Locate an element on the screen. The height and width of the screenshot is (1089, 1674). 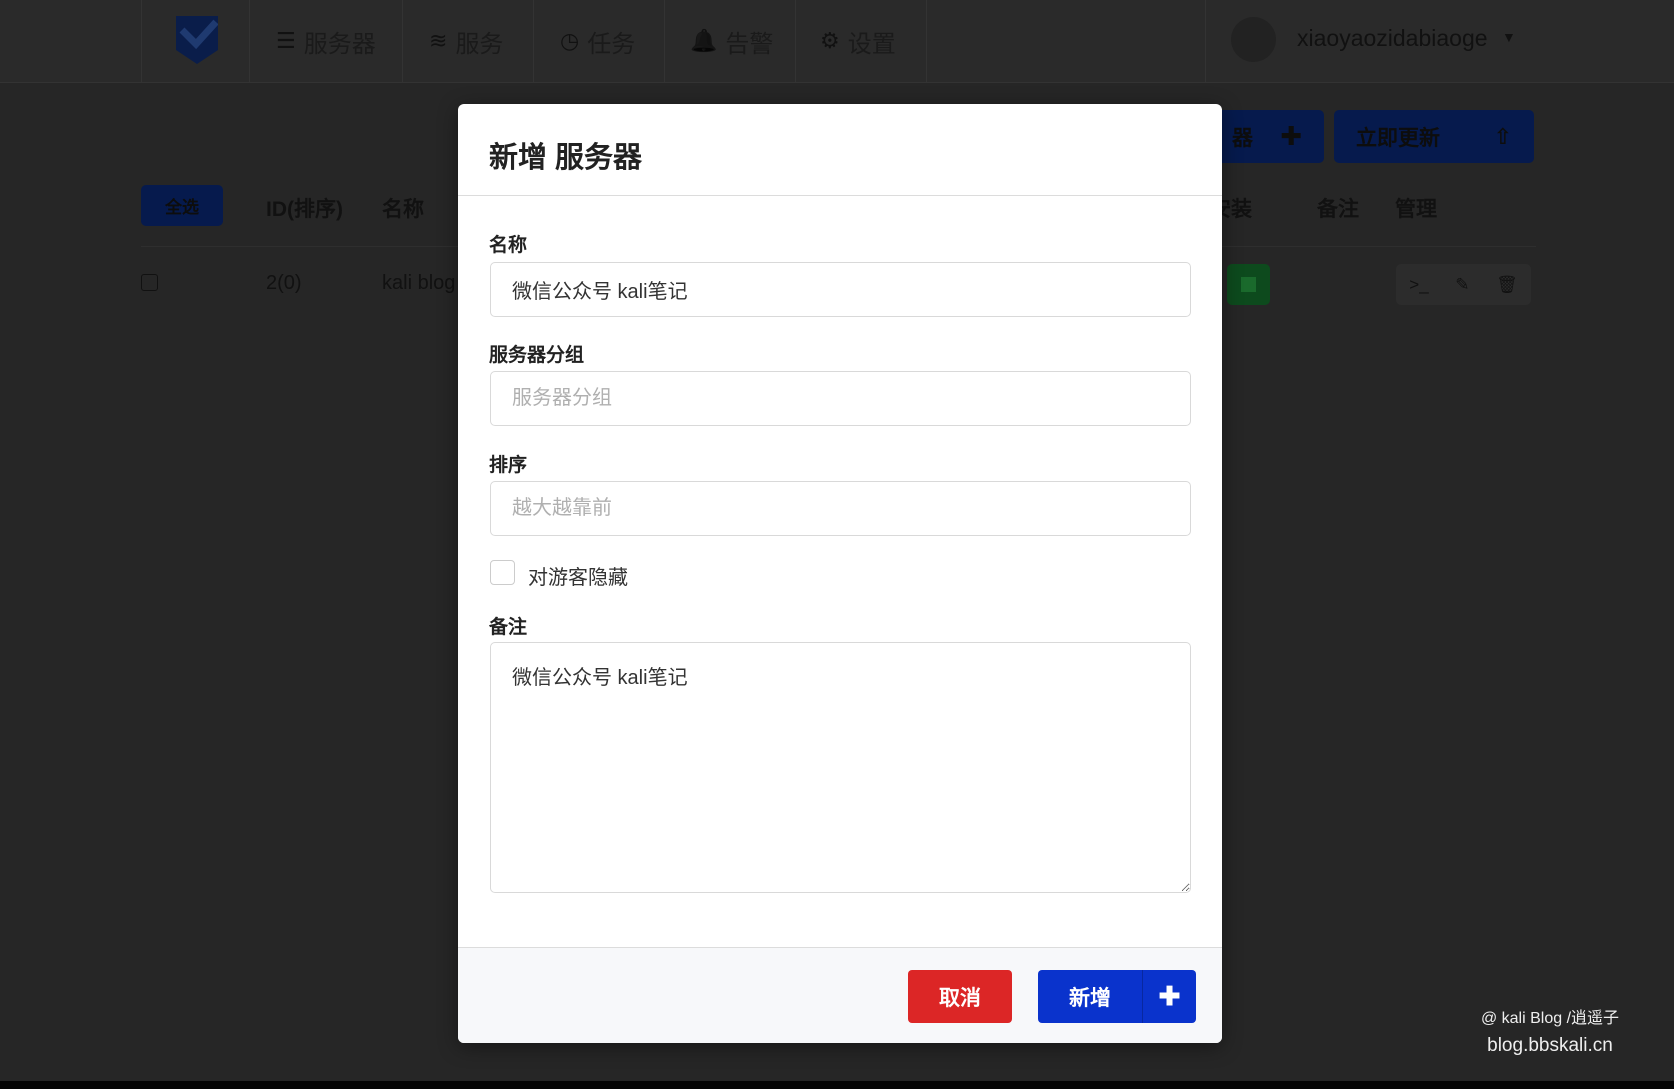
nav-label: 服务 is located at coordinates (479, 44).